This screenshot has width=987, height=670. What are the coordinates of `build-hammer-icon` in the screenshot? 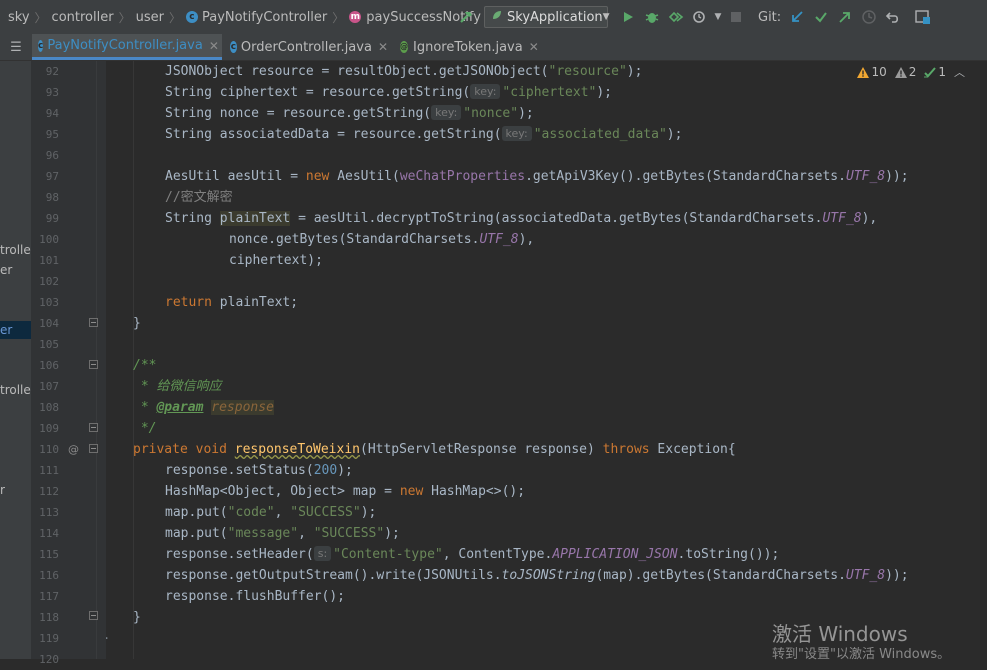 It's located at (466, 17).